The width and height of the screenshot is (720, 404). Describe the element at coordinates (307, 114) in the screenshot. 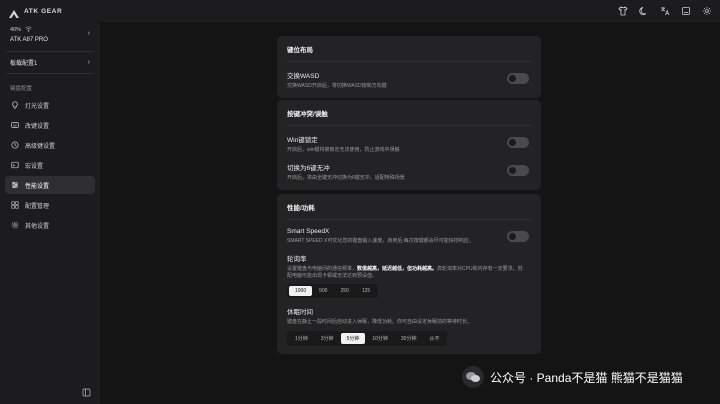

I see `card-title: 按键冲突/误触` at that location.